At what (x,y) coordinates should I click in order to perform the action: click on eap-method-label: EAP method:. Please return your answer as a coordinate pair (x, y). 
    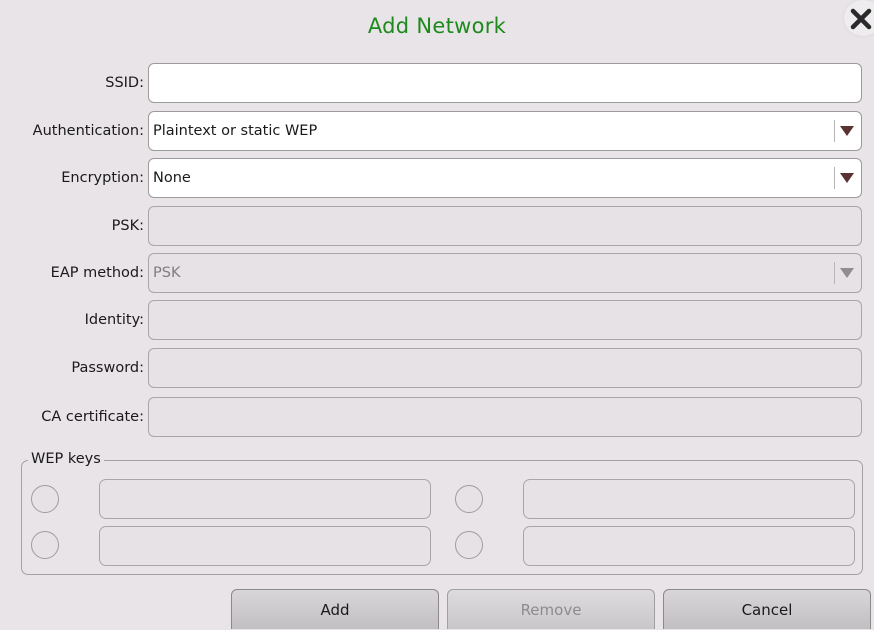
    Looking at the image, I should click on (97, 273).